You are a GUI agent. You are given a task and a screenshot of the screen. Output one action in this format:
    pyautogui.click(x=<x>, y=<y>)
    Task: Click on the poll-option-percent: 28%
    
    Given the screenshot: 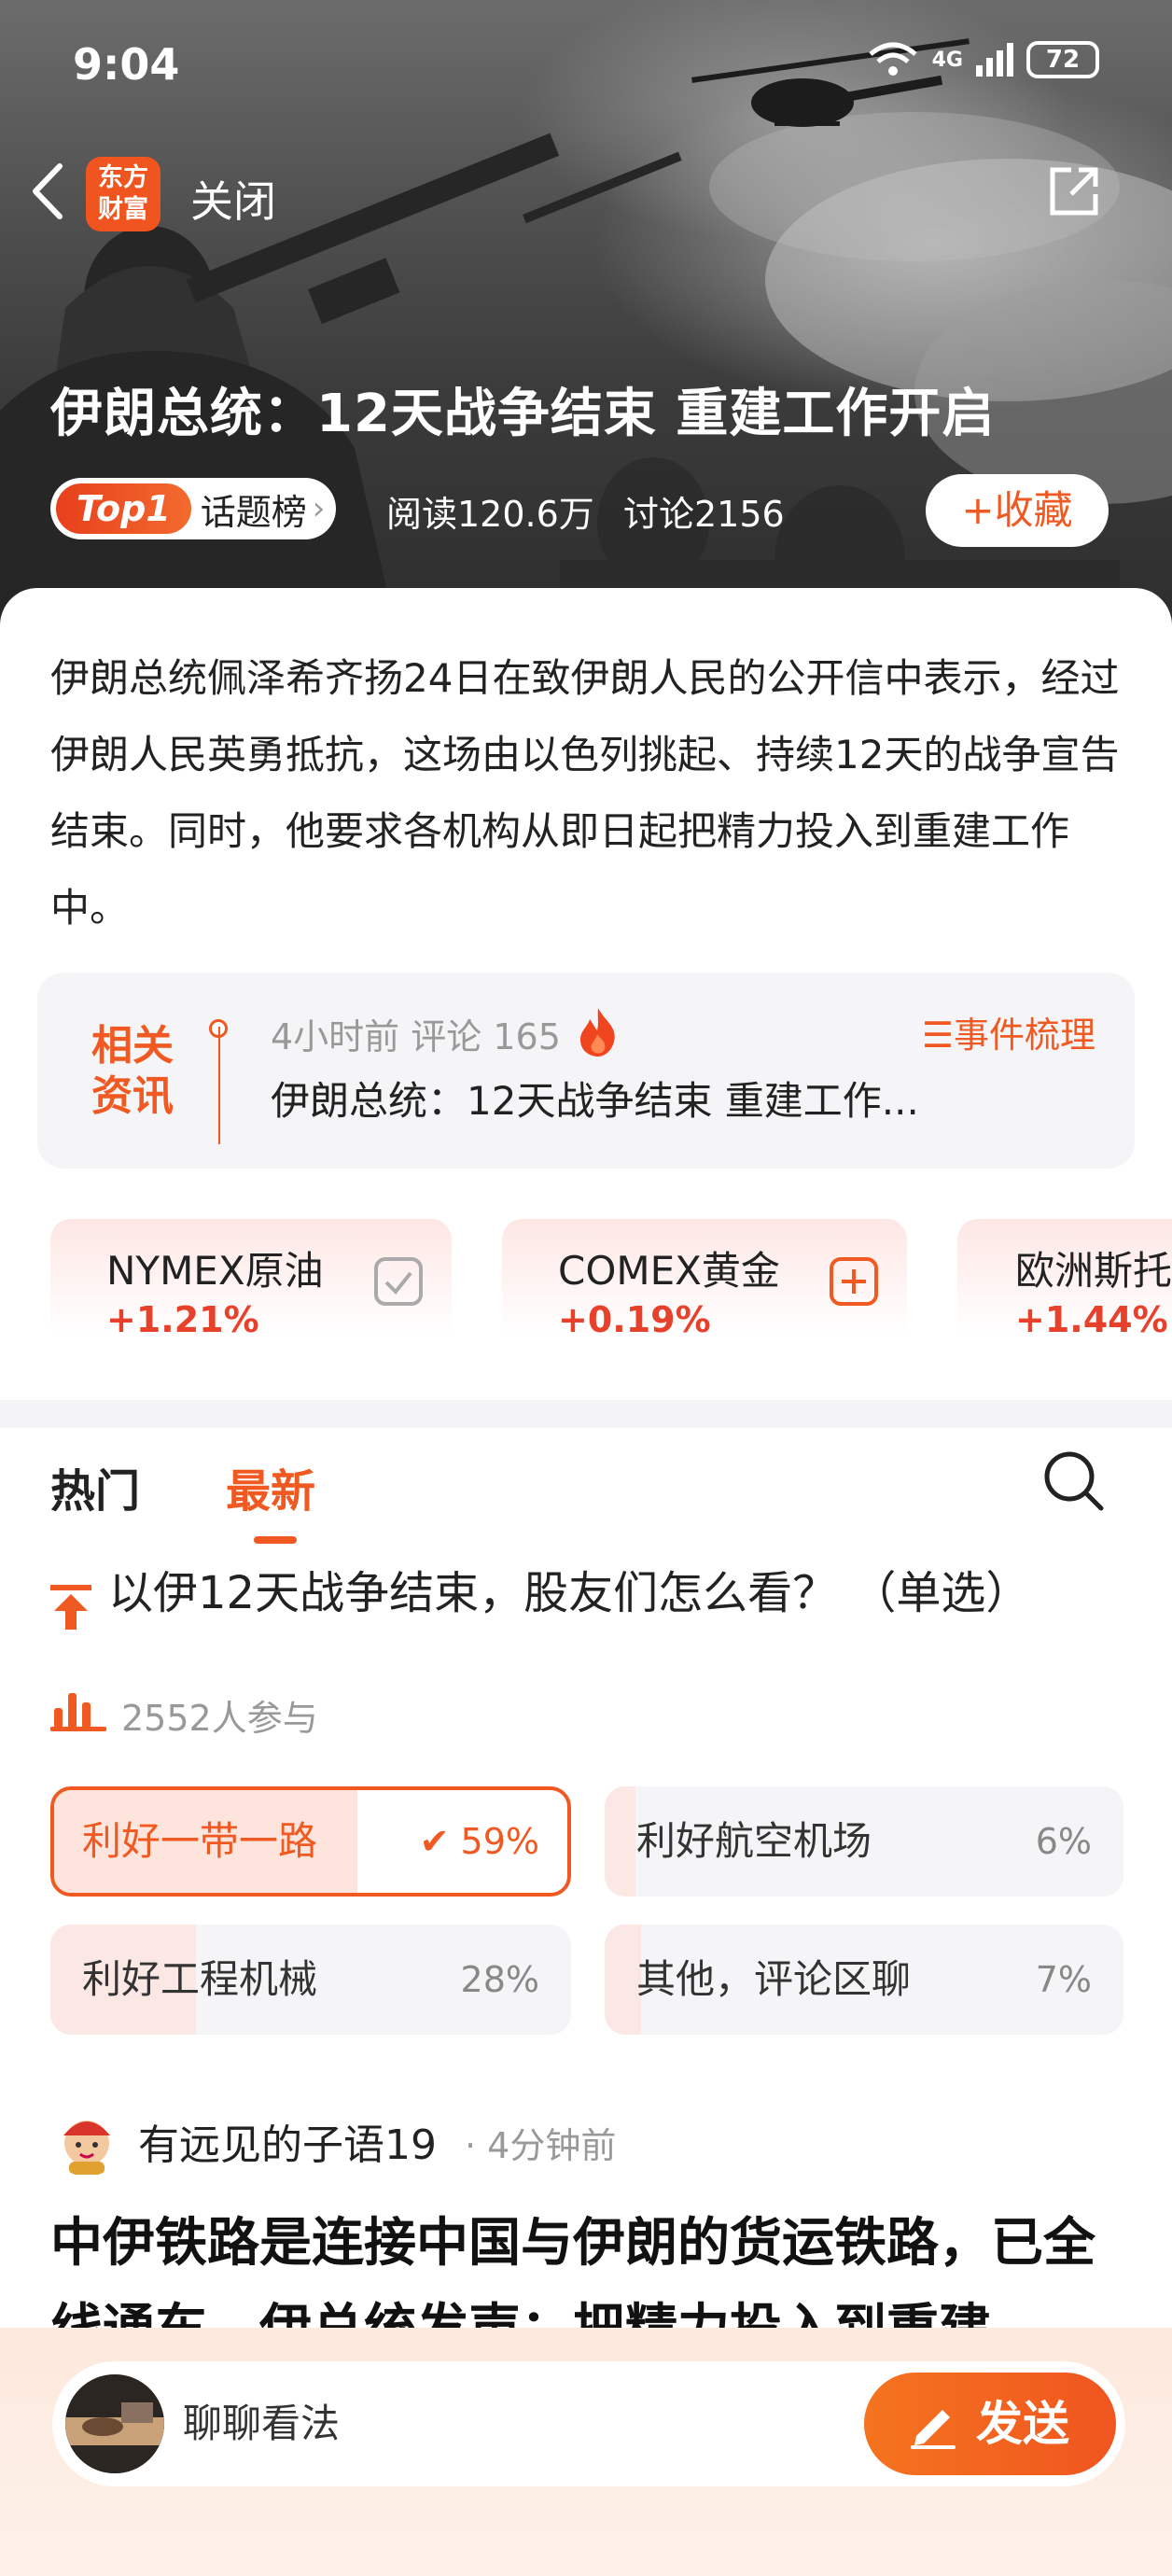 What is the action you would take?
    pyautogui.click(x=499, y=1979)
    